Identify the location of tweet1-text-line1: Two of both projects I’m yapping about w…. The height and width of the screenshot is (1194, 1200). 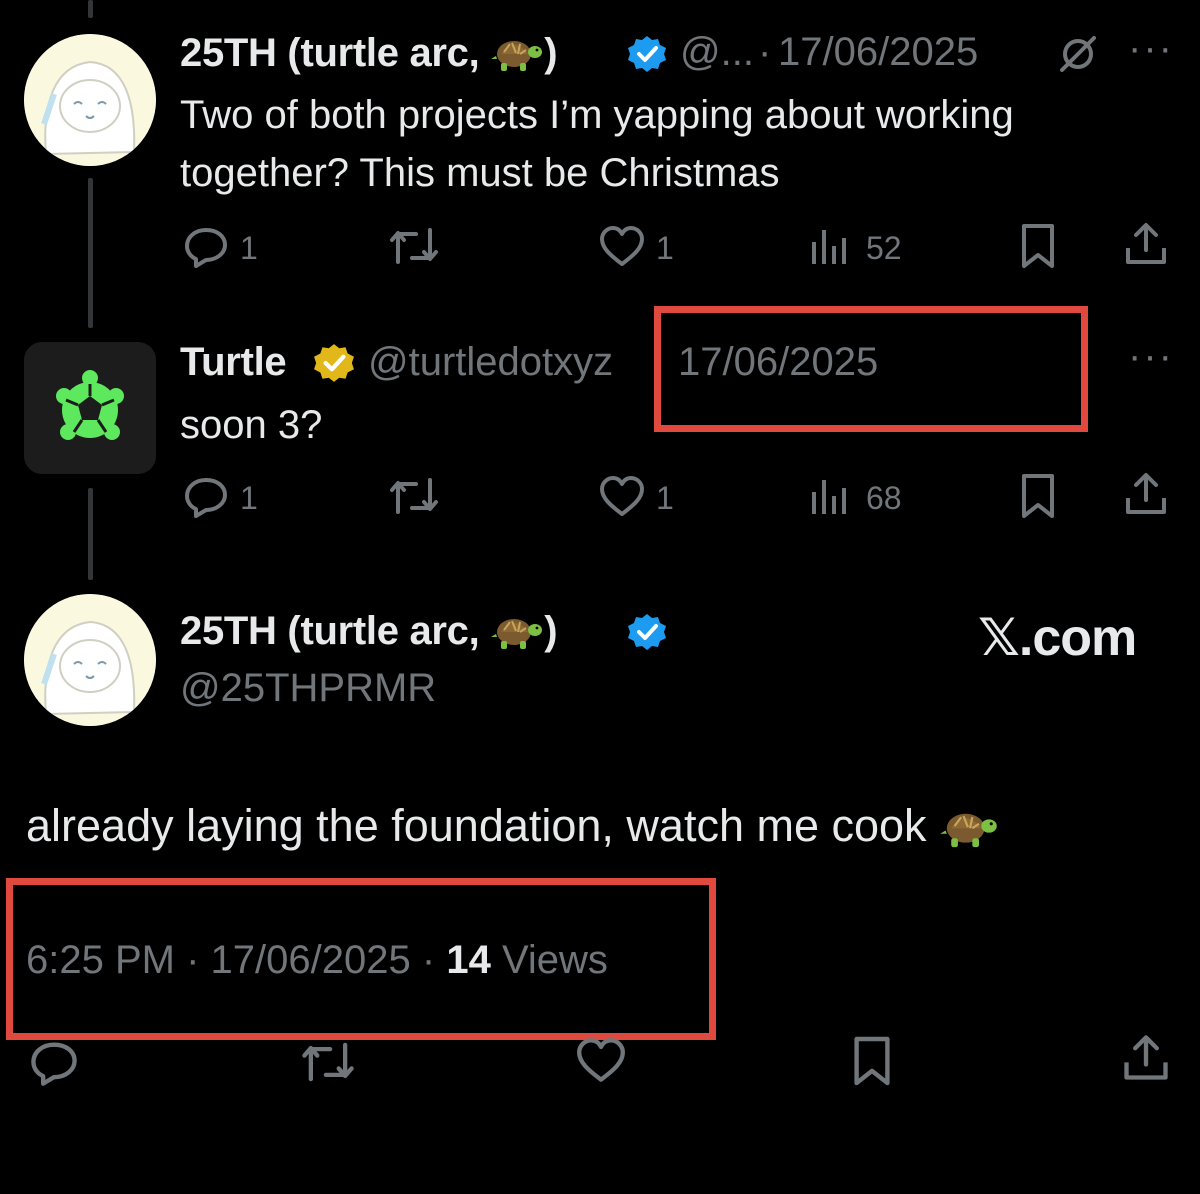
(597, 115).